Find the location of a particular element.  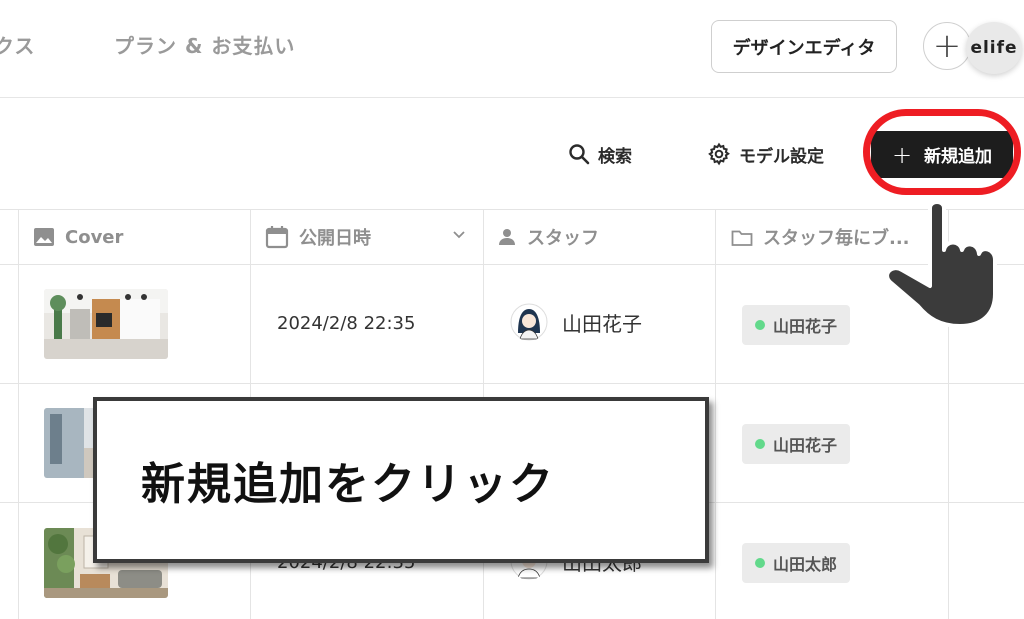

column-header-label: Cover is located at coordinates (94, 237).